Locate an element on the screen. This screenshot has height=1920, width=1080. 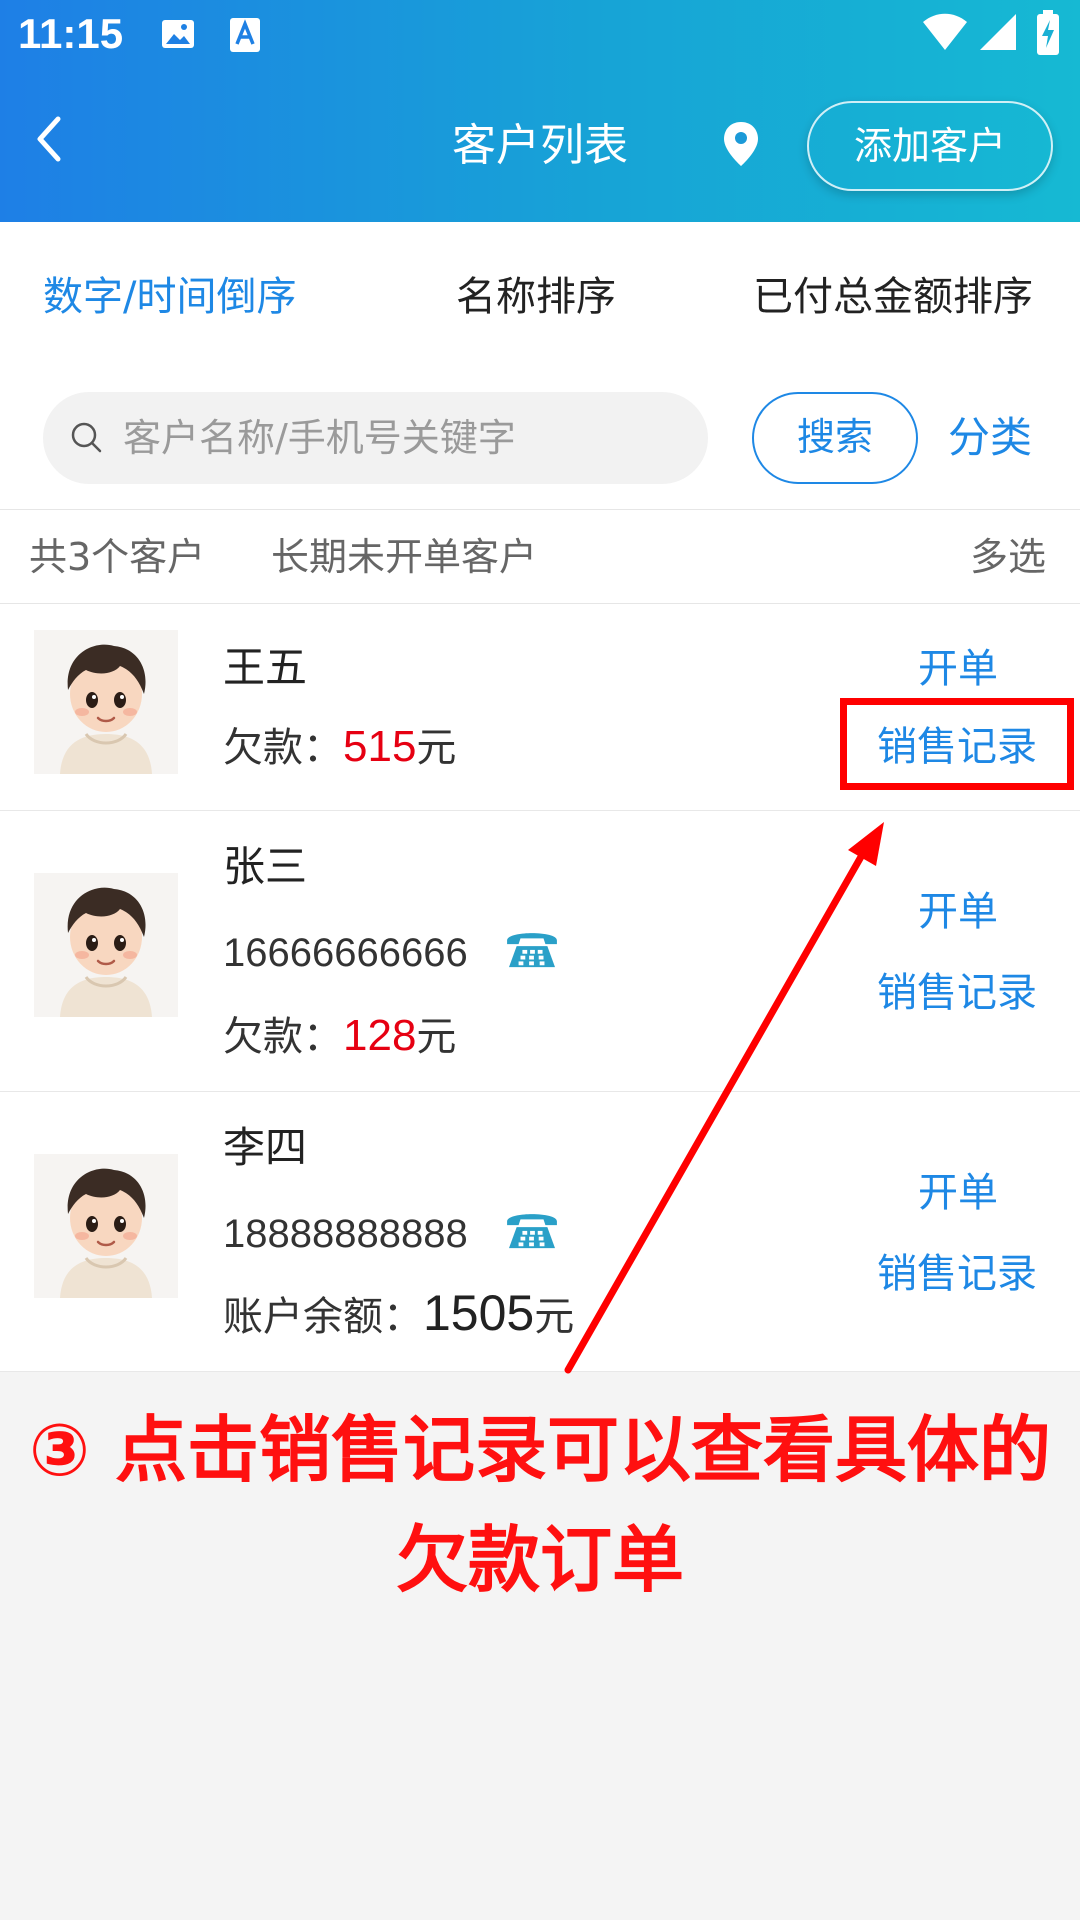
annotation-arrow is located at coordinates (724, 1098).